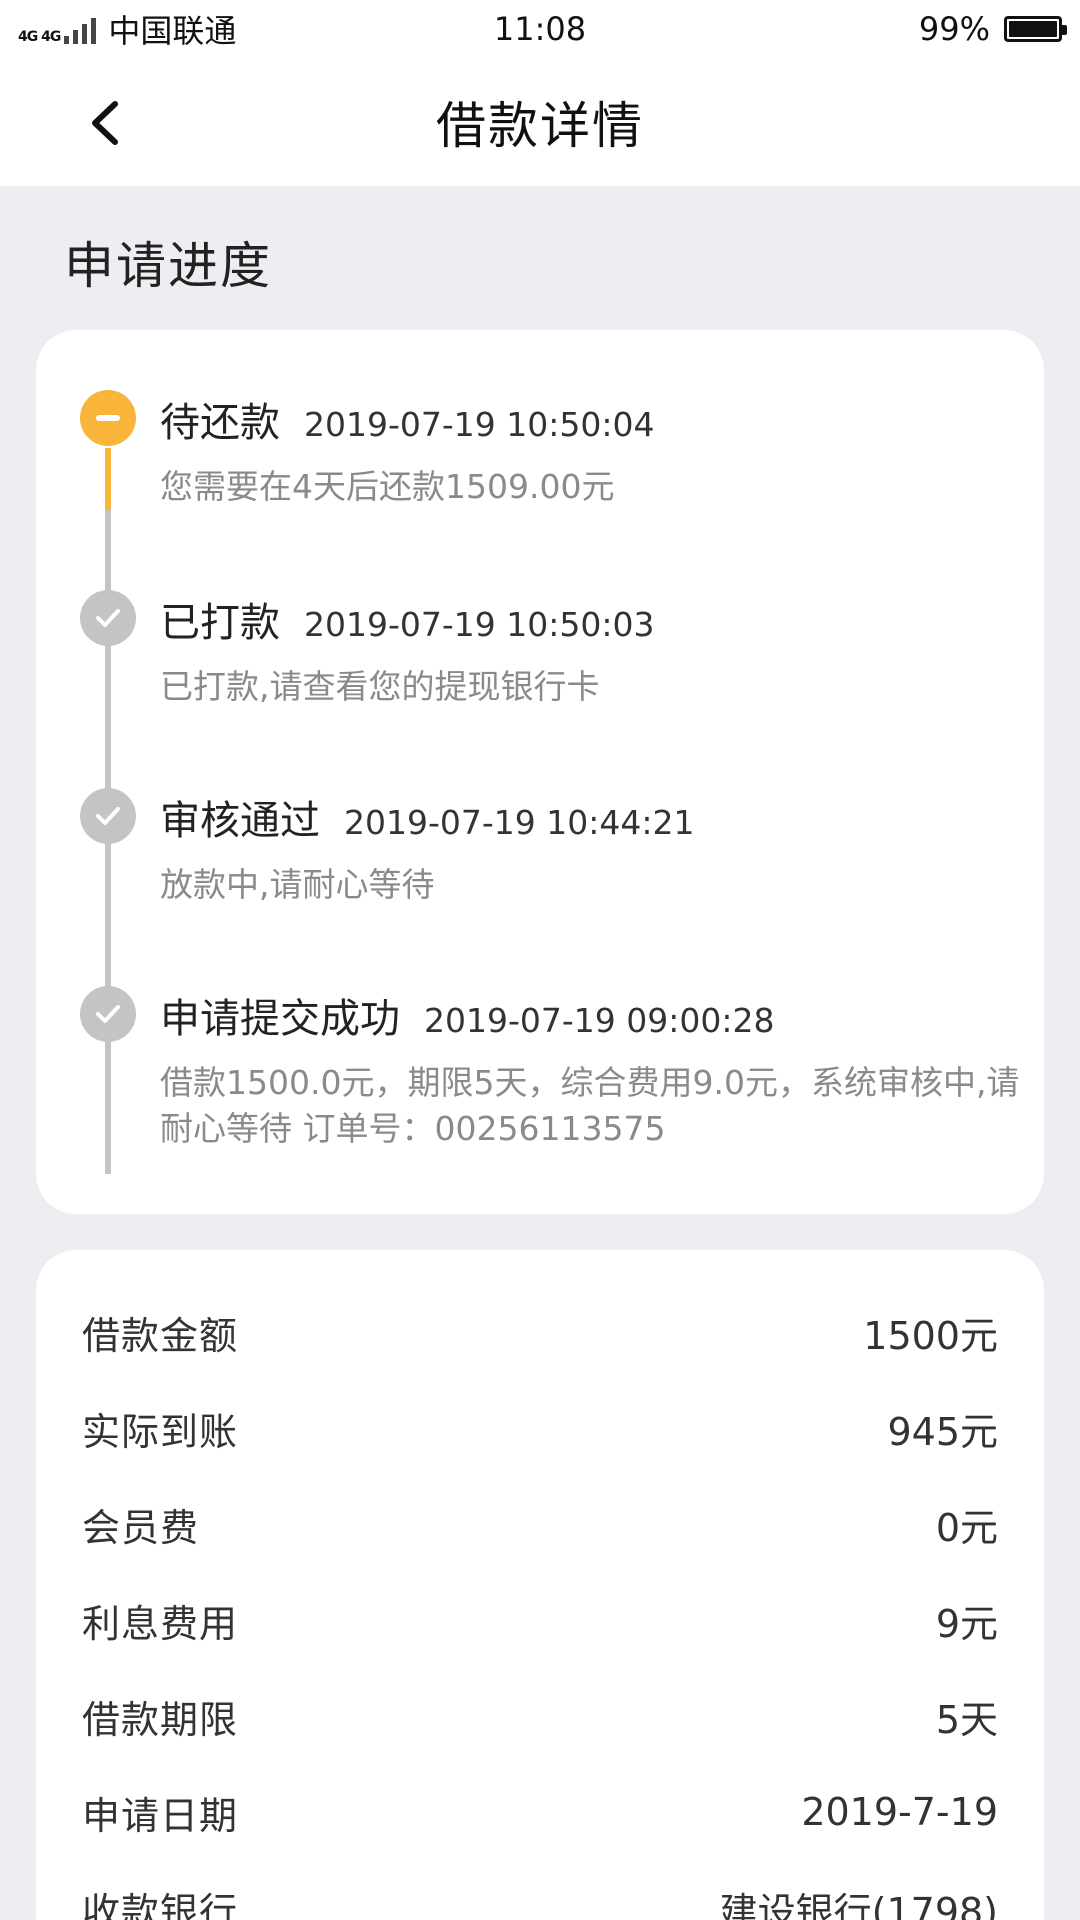  What do you see at coordinates (160, 1815) in the screenshot?
I see `detail-label: 申请日期` at bounding box center [160, 1815].